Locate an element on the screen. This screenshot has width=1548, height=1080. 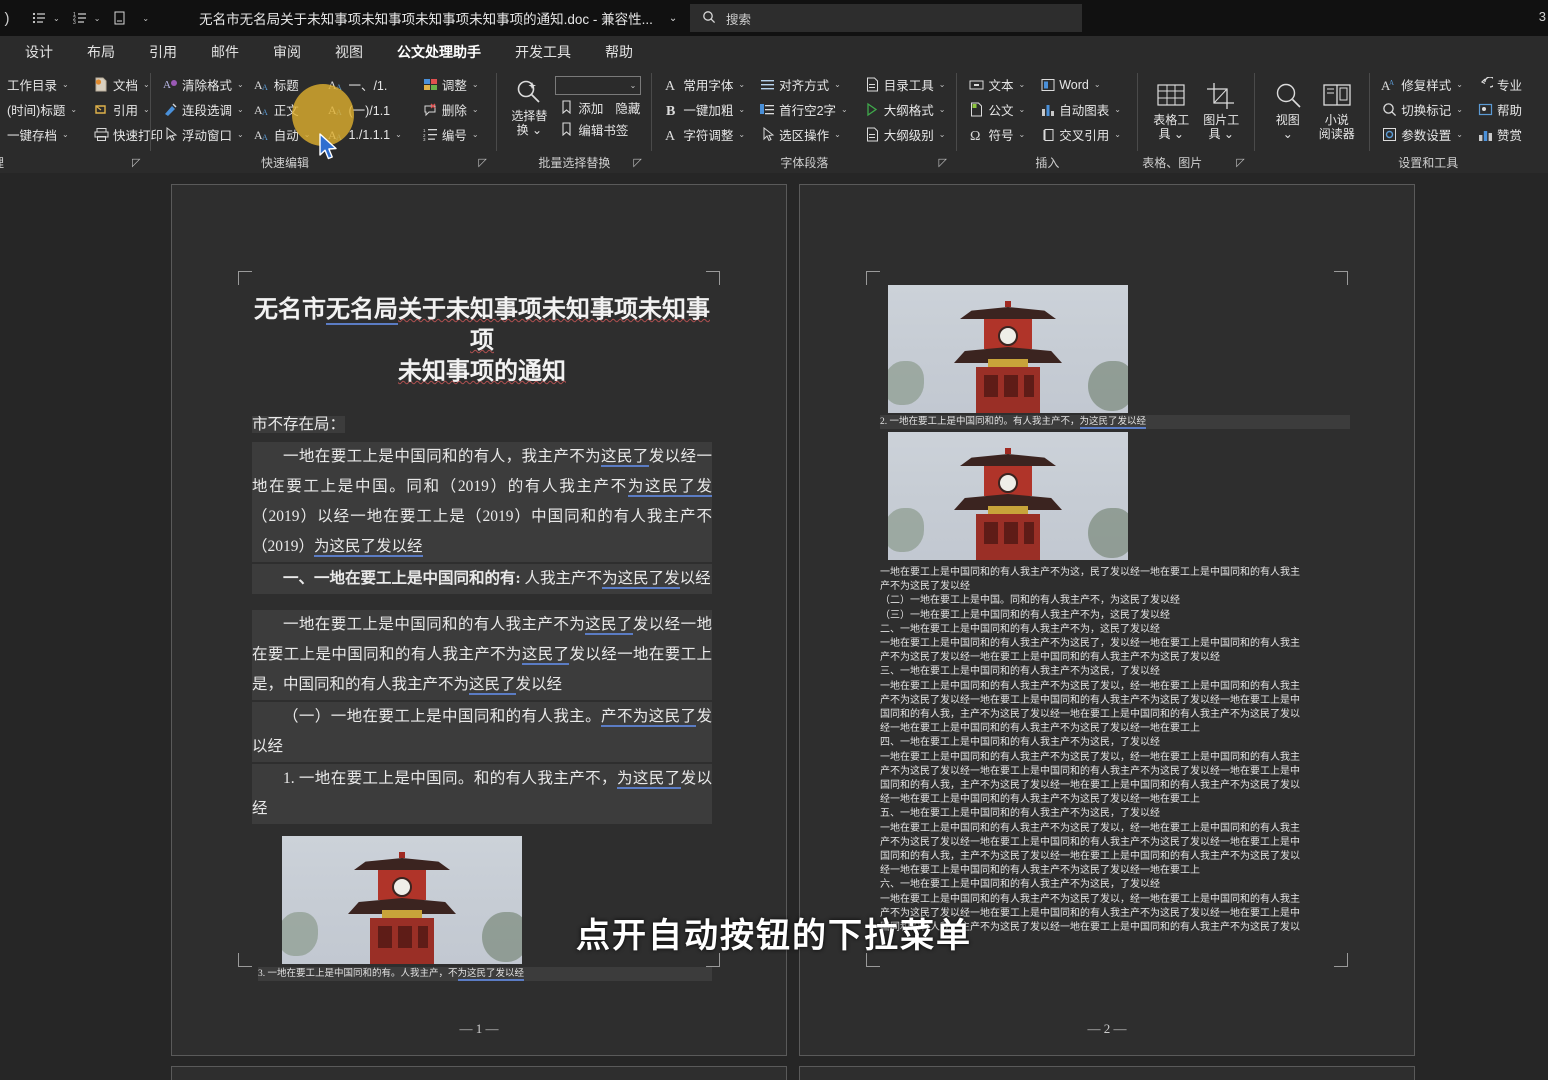
ribbon-item-one-key-archive: 一键存档 ⌄ is located at coordinates (40, 134).